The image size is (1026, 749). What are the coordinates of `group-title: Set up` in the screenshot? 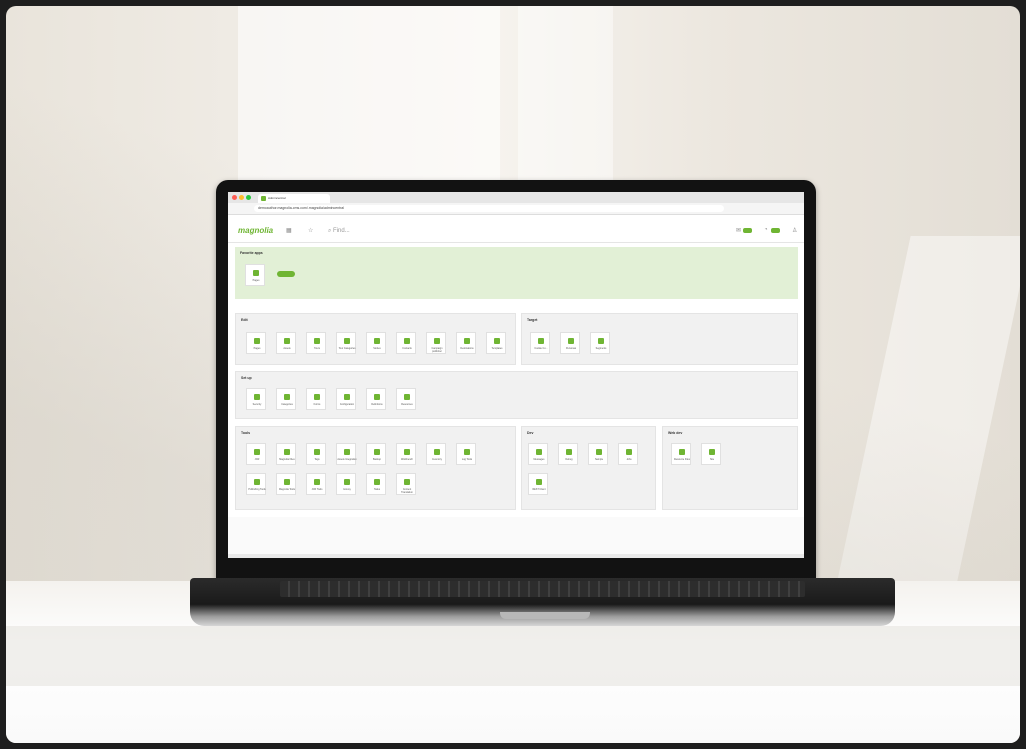 It's located at (246, 378).